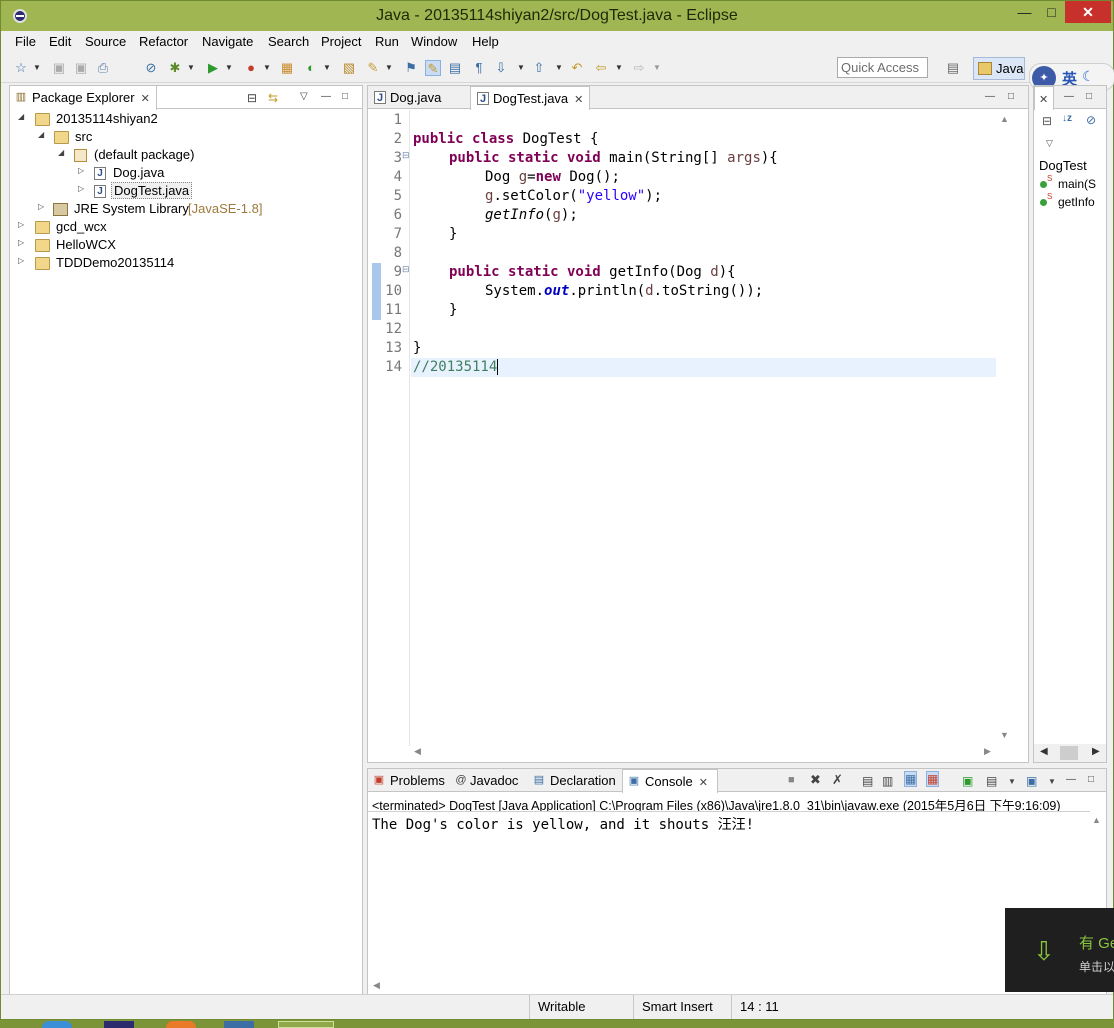 This screenshot has height=1028, width=1114. Describe the element at coordinates (933, 779) in the screenshot. I see `show-on-error-icon: ▦` at that location.